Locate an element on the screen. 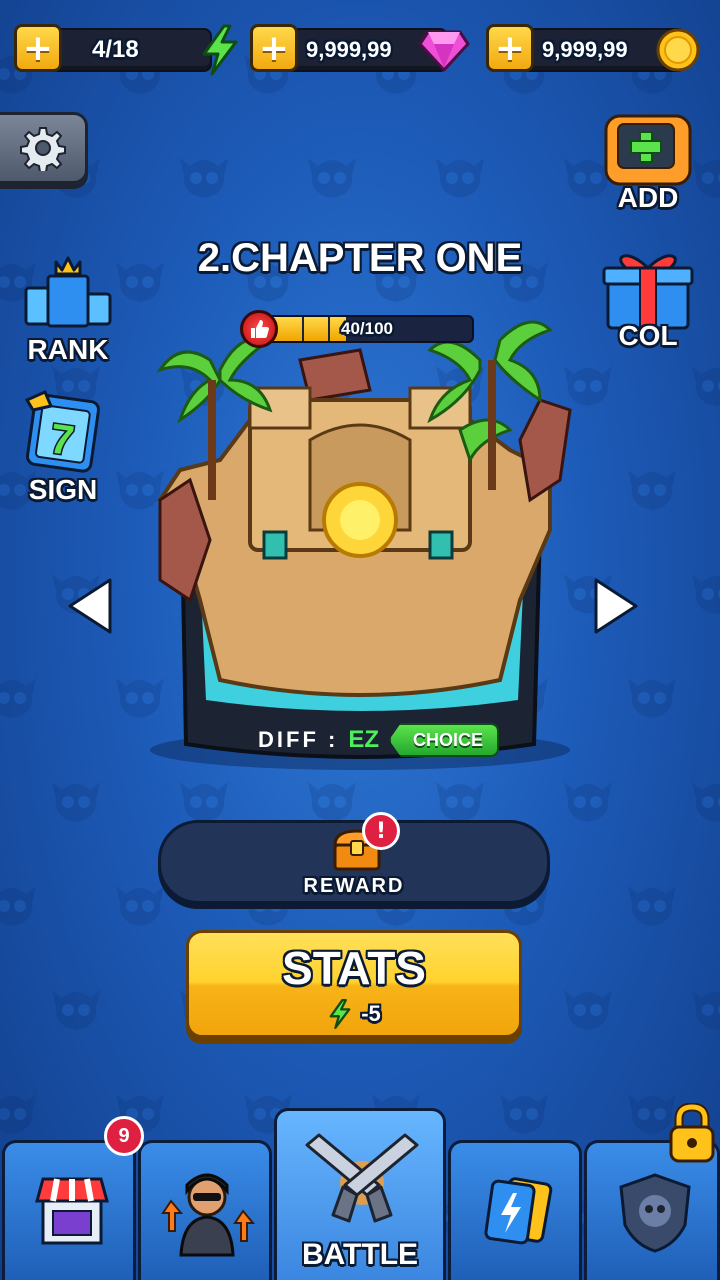 The height and width of the screenshot is (1280, 720). previous-chapter-arrow-icon is located at coordinates (90, 606).